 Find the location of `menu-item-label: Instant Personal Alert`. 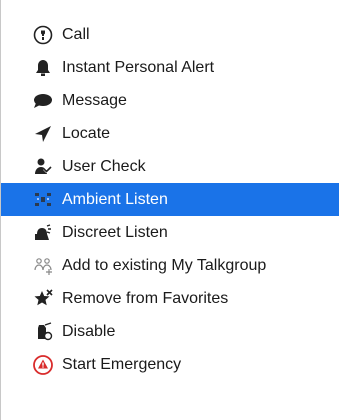

menu-item-label: Instant Personal Alert is located at coordinates (138, 67).